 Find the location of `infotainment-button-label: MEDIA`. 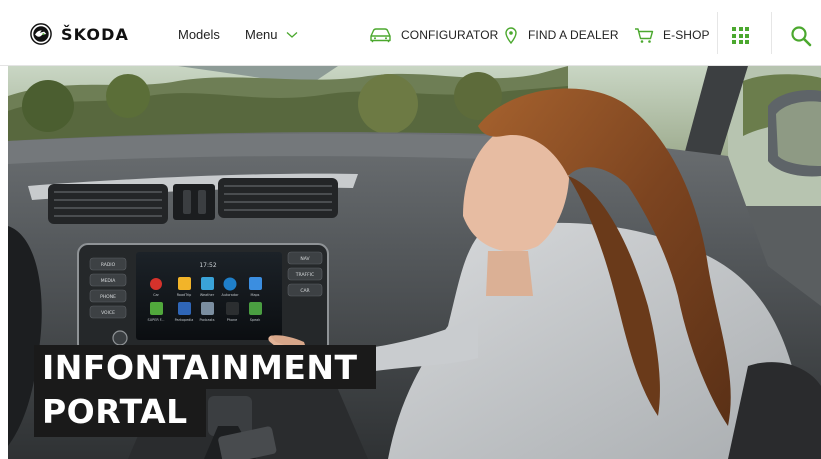

infotainment-button-label: MEDIA is located at coordinates (109, 281).